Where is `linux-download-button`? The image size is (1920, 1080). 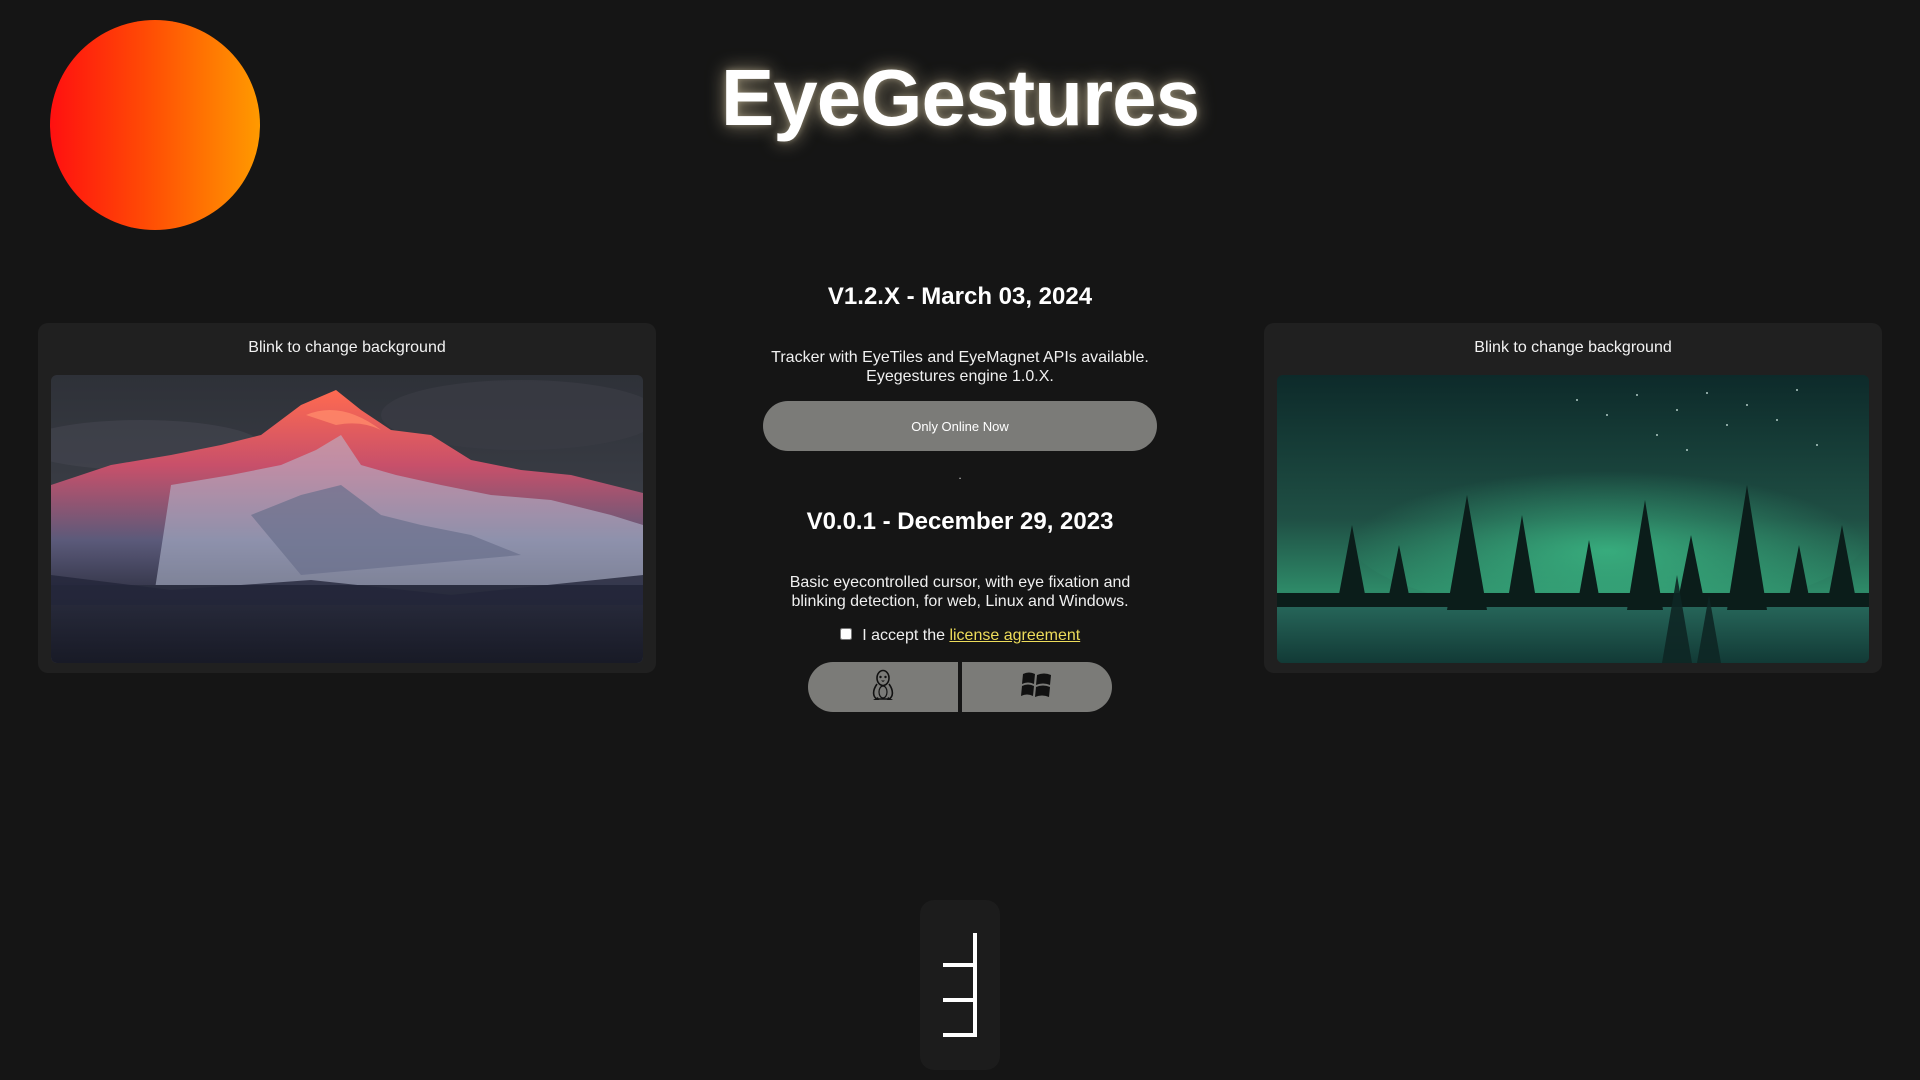
linux-download-button is located at coordinates (883, 687).